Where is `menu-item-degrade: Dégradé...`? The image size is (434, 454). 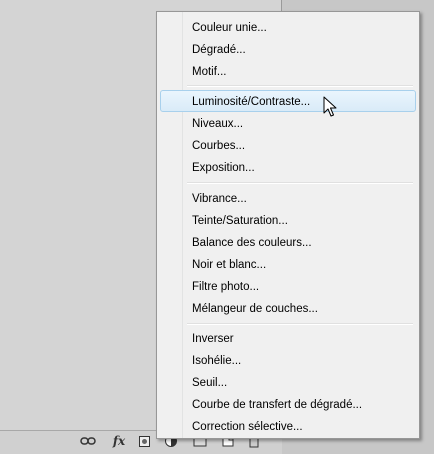
menu-item-degrade: Dégradé... is located at coordinates (288, 49).